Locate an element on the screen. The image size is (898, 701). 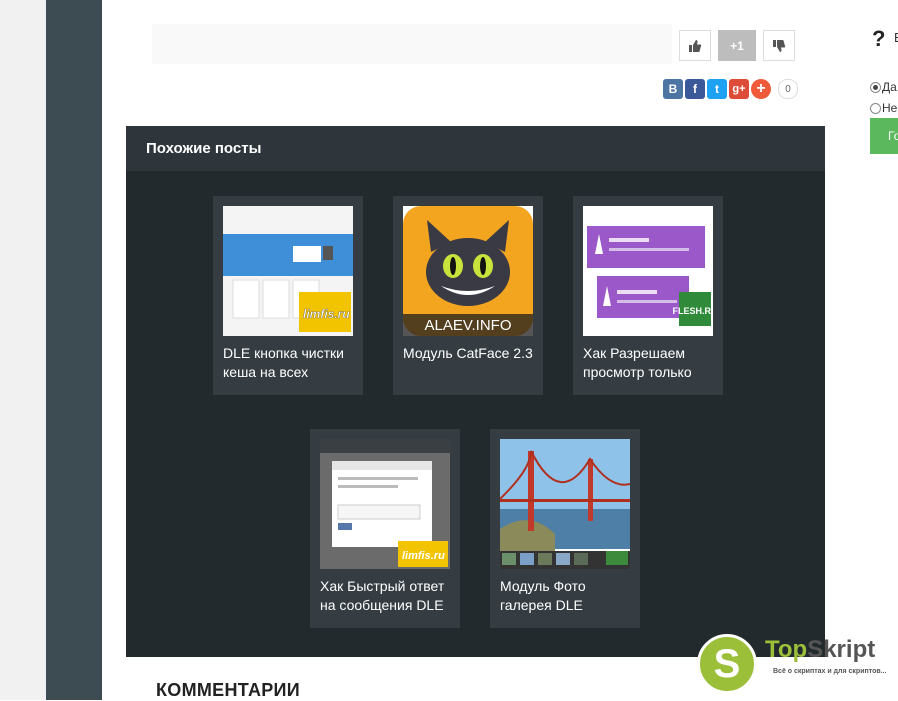
brand-logo-letter: S is located at coordinates (727, 664).